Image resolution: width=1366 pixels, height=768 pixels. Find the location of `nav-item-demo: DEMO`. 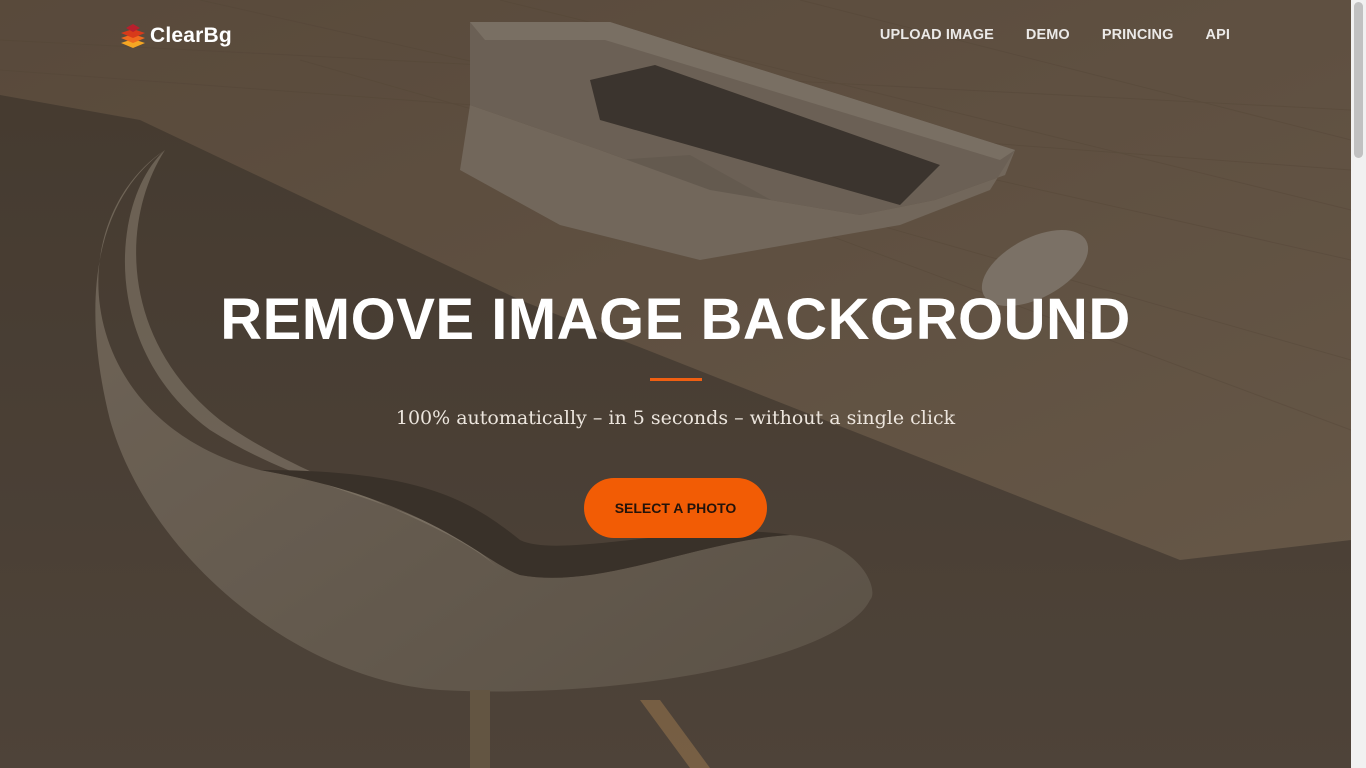

nav-item-demo: DEMO is located at coordinates (1048, 35).